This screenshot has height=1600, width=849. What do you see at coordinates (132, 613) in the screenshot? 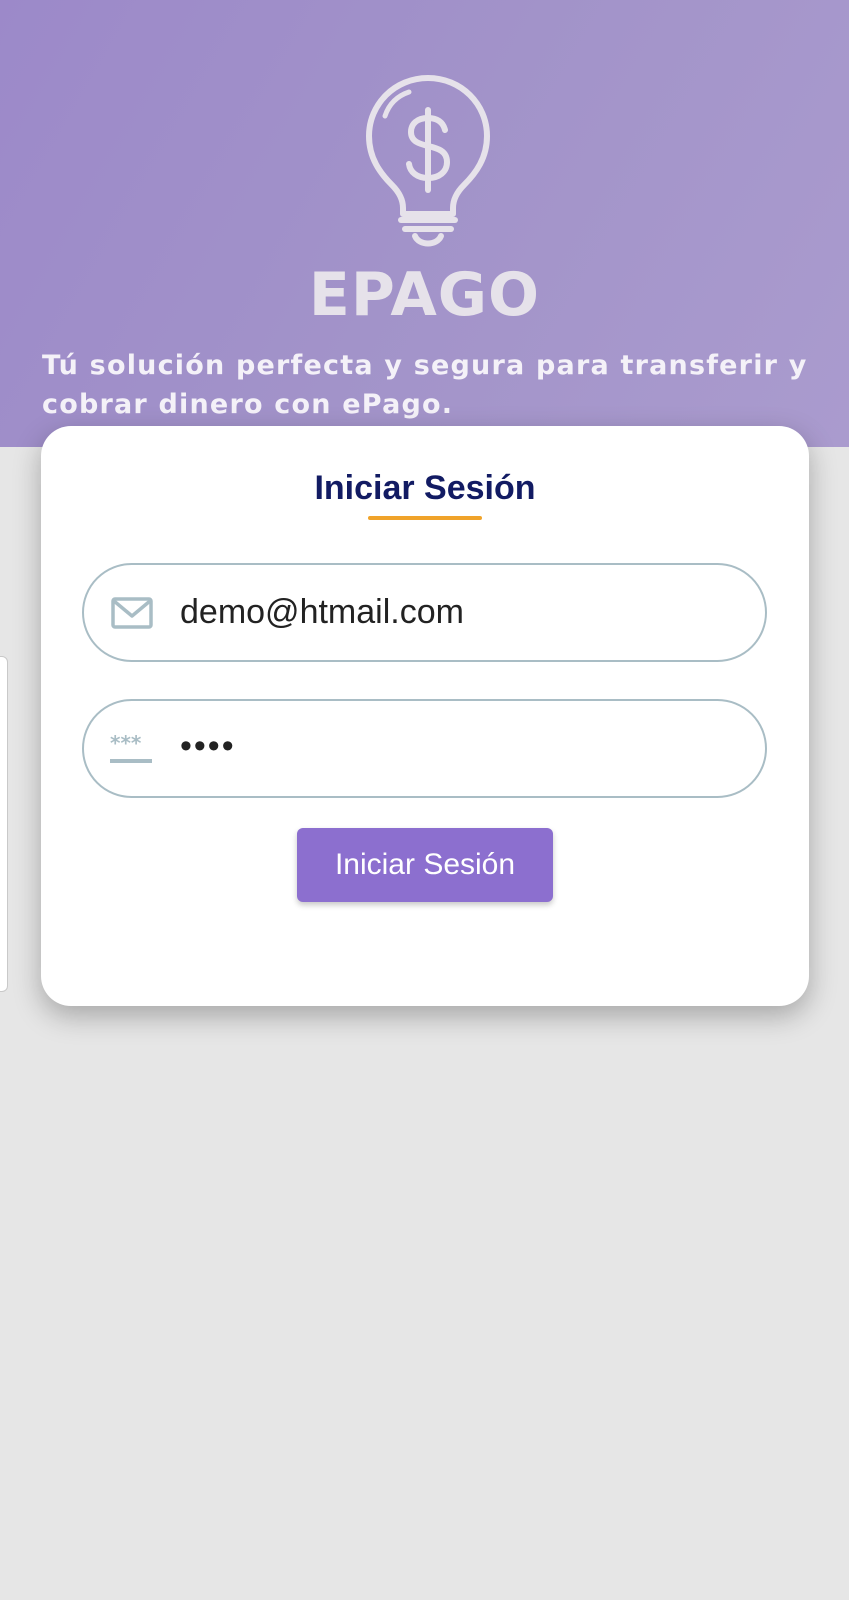
I see `envelope-icon` at bounding box center [132, 613].